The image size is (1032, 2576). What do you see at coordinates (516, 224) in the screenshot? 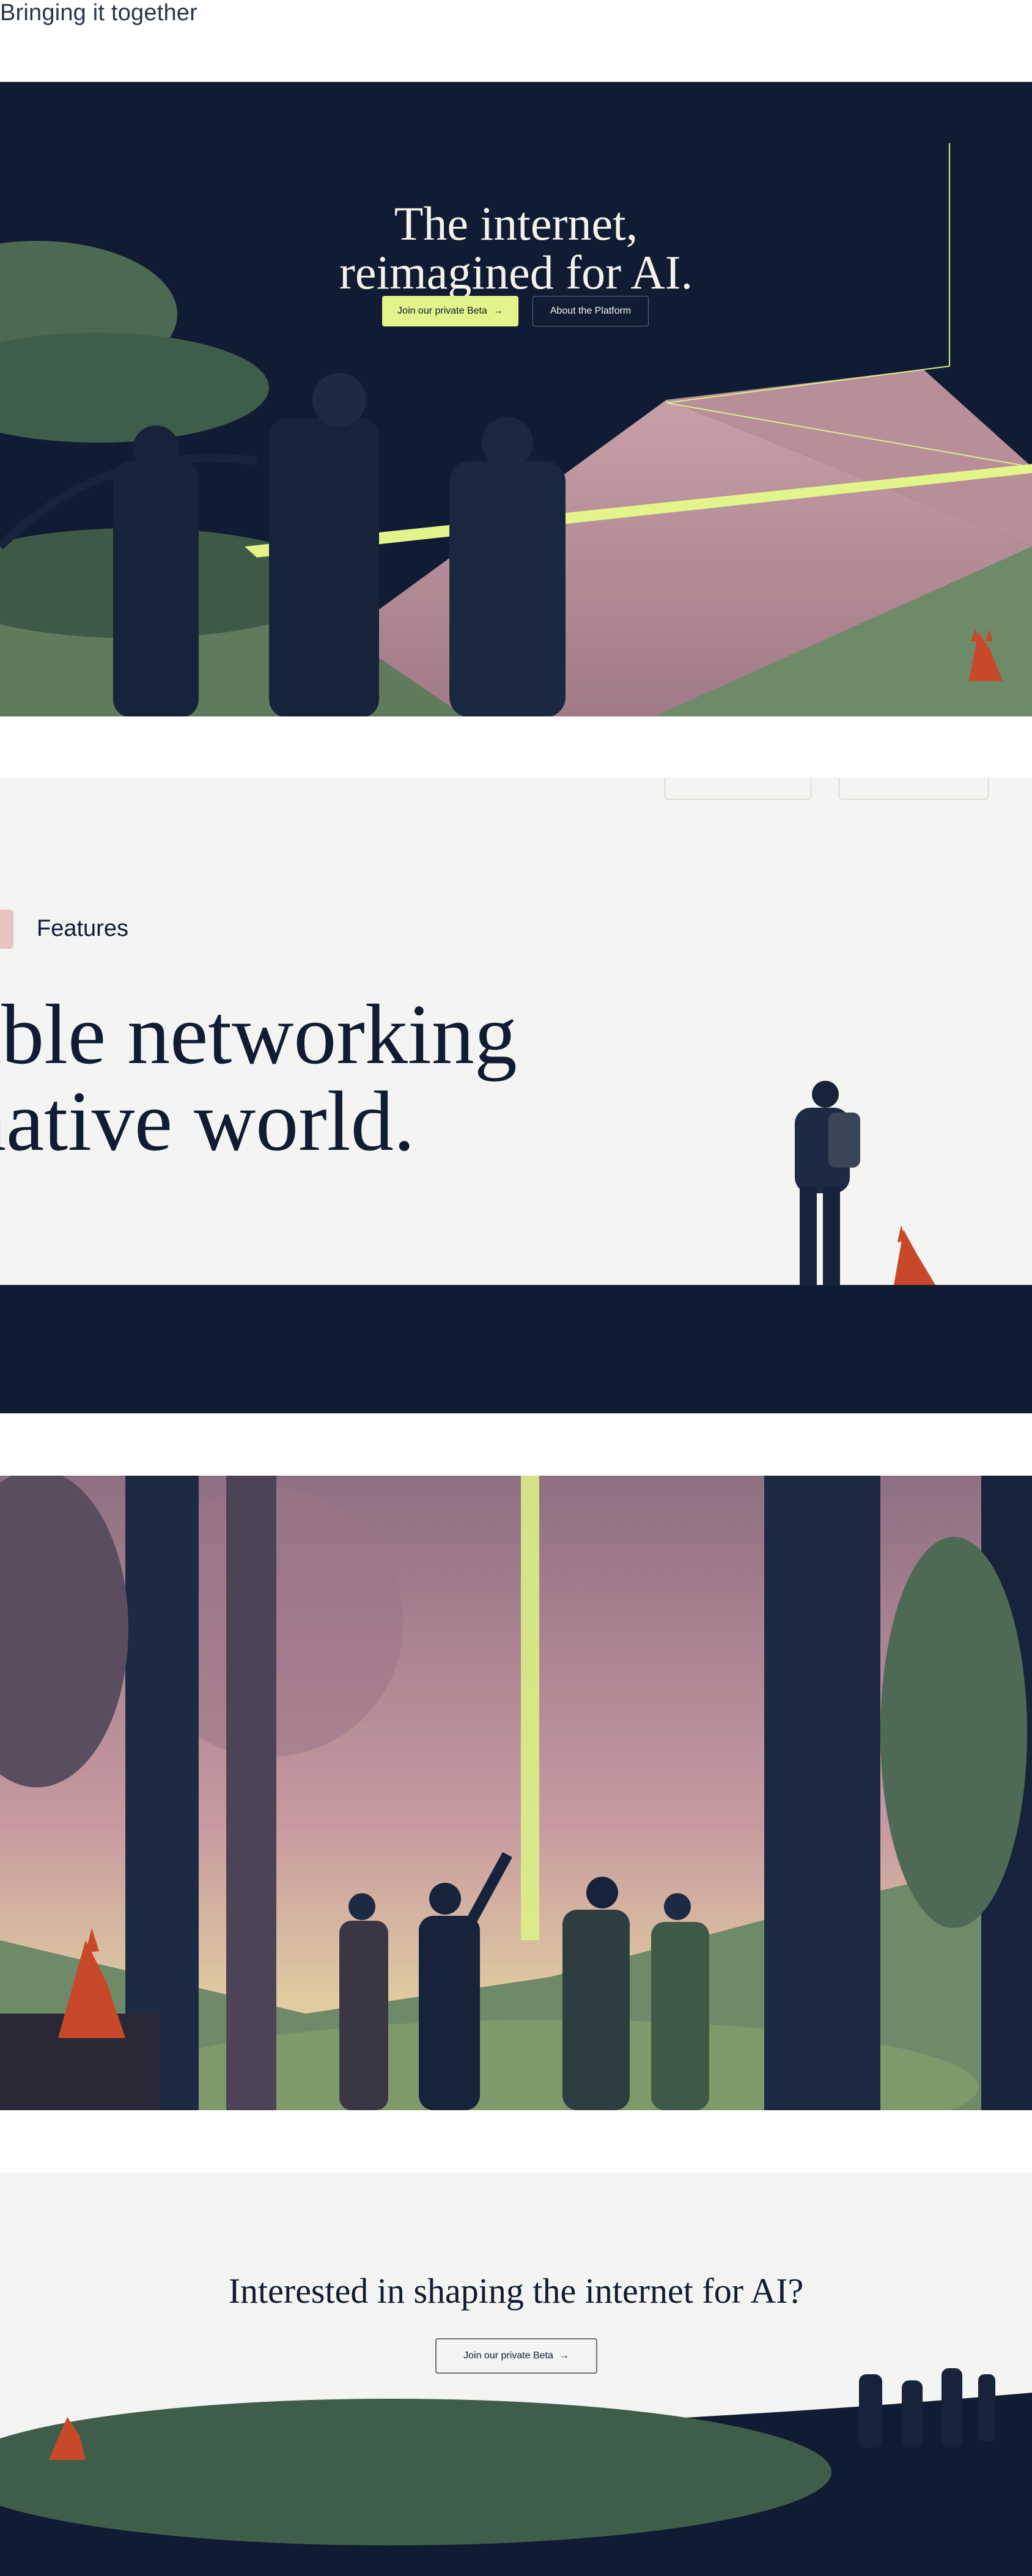
I see `hero-title-line: The internet,` at bounding box center [516, 224].